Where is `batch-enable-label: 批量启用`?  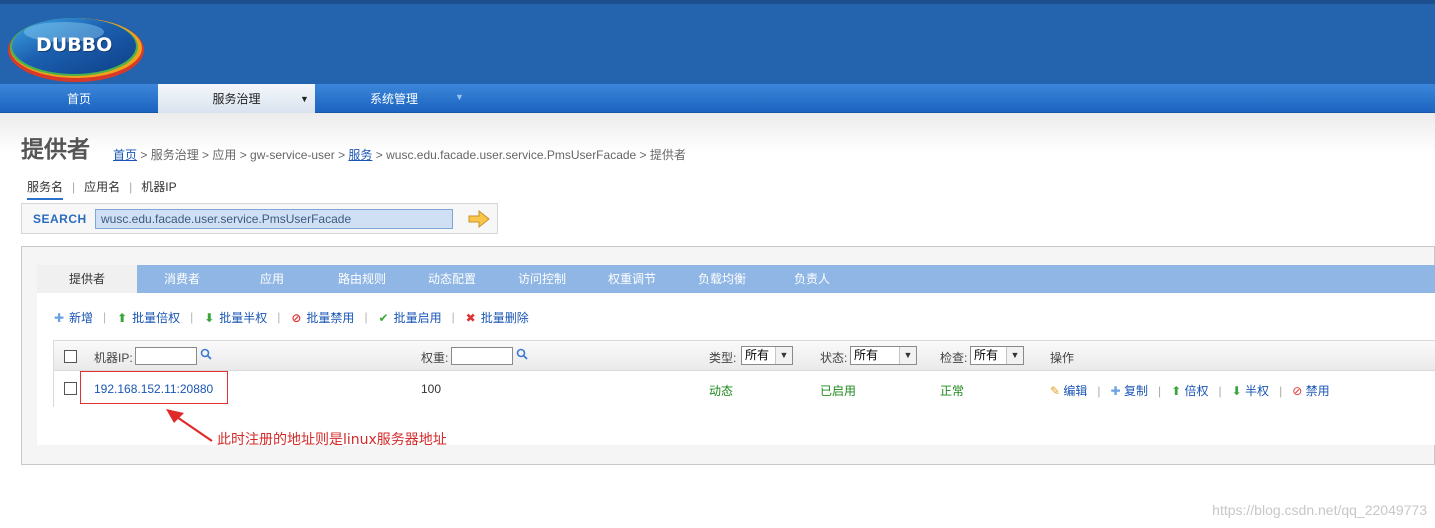 batch-enable-label: 批量启用 is located at coordinates (417, 318).